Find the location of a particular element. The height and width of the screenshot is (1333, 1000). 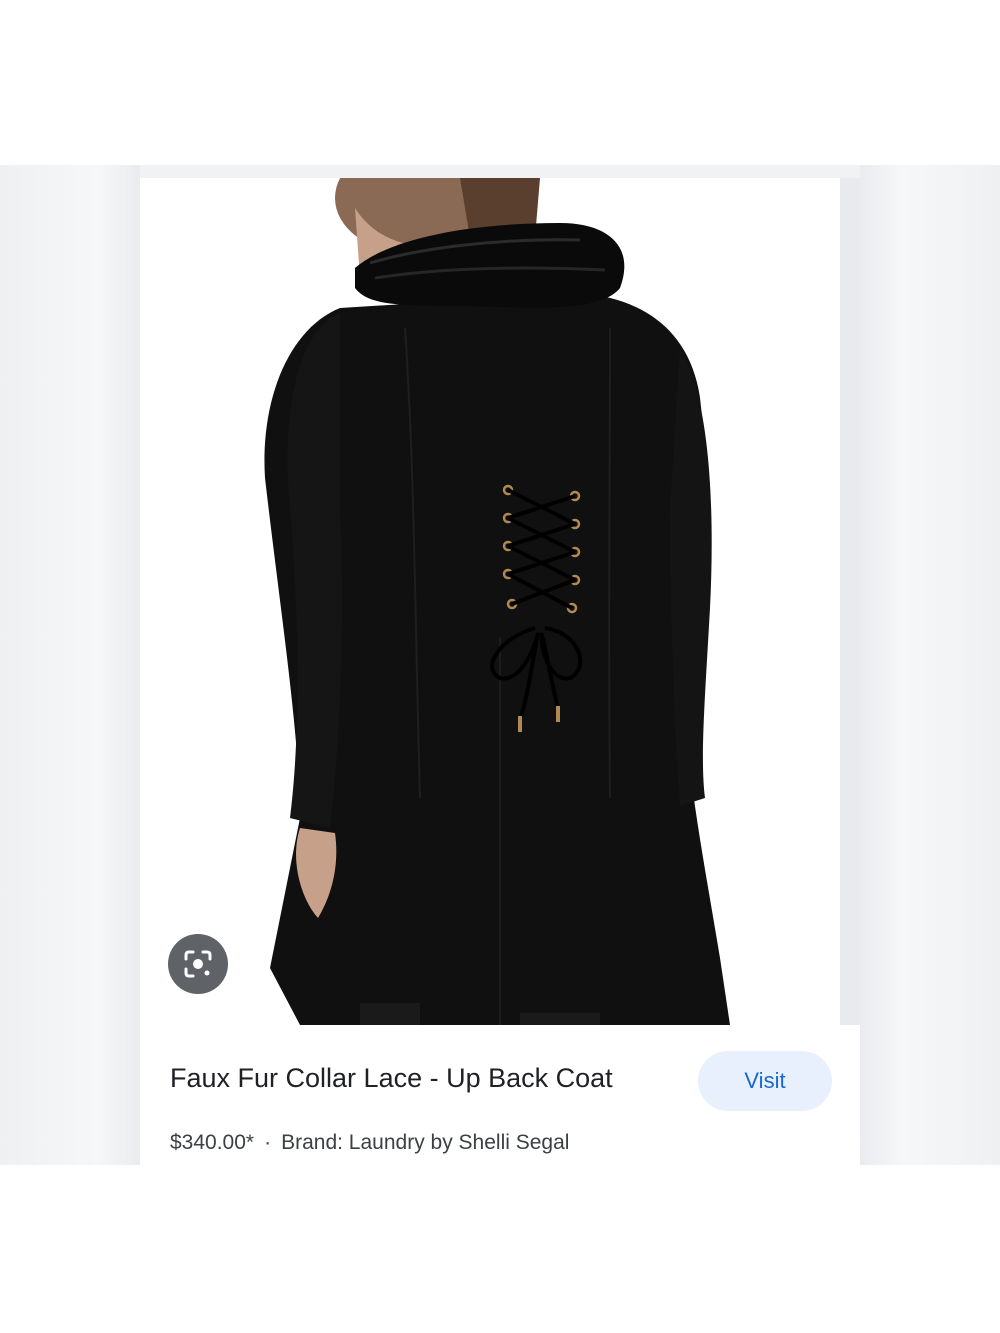

lens-button is located at coordinates (198, 964).